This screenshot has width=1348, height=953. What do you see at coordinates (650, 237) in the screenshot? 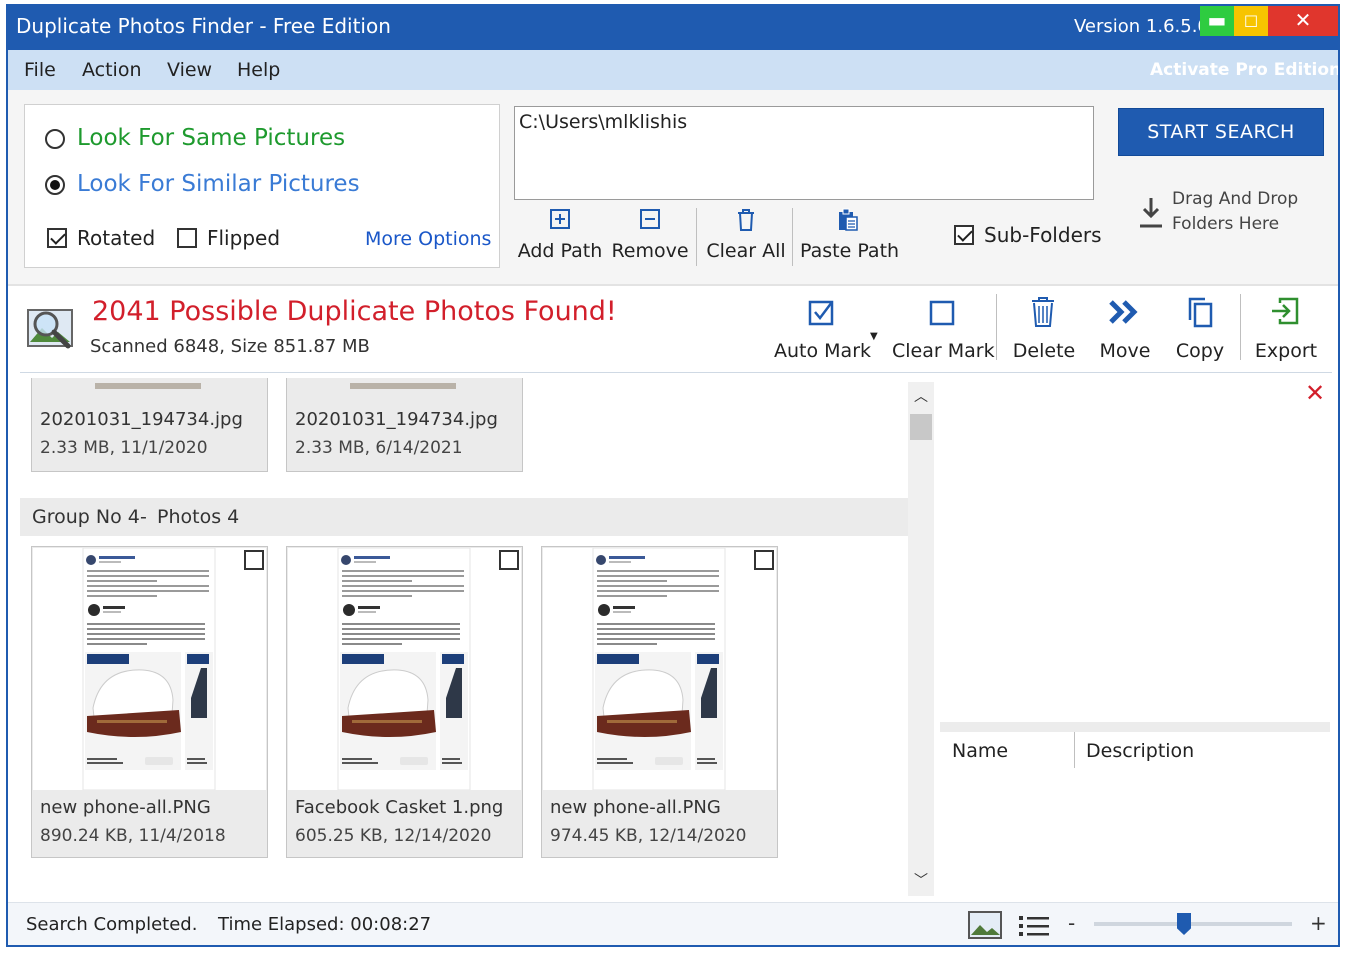
I see `remove-button: Remove` at bounding box center [650, 237].